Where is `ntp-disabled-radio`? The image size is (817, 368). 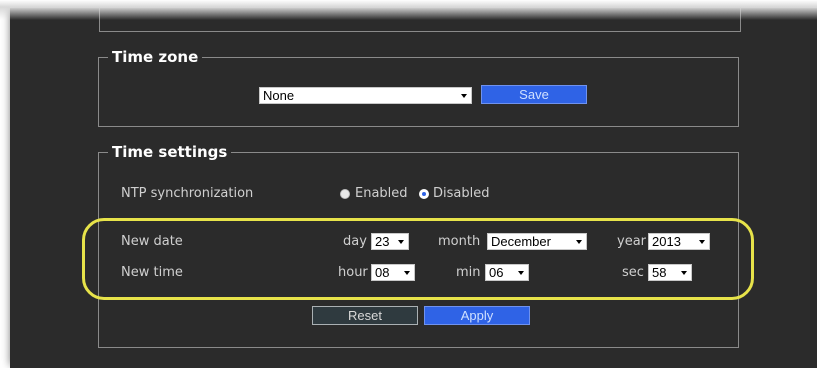
ntp-disabled-radio is located at coordinates (424, 194).